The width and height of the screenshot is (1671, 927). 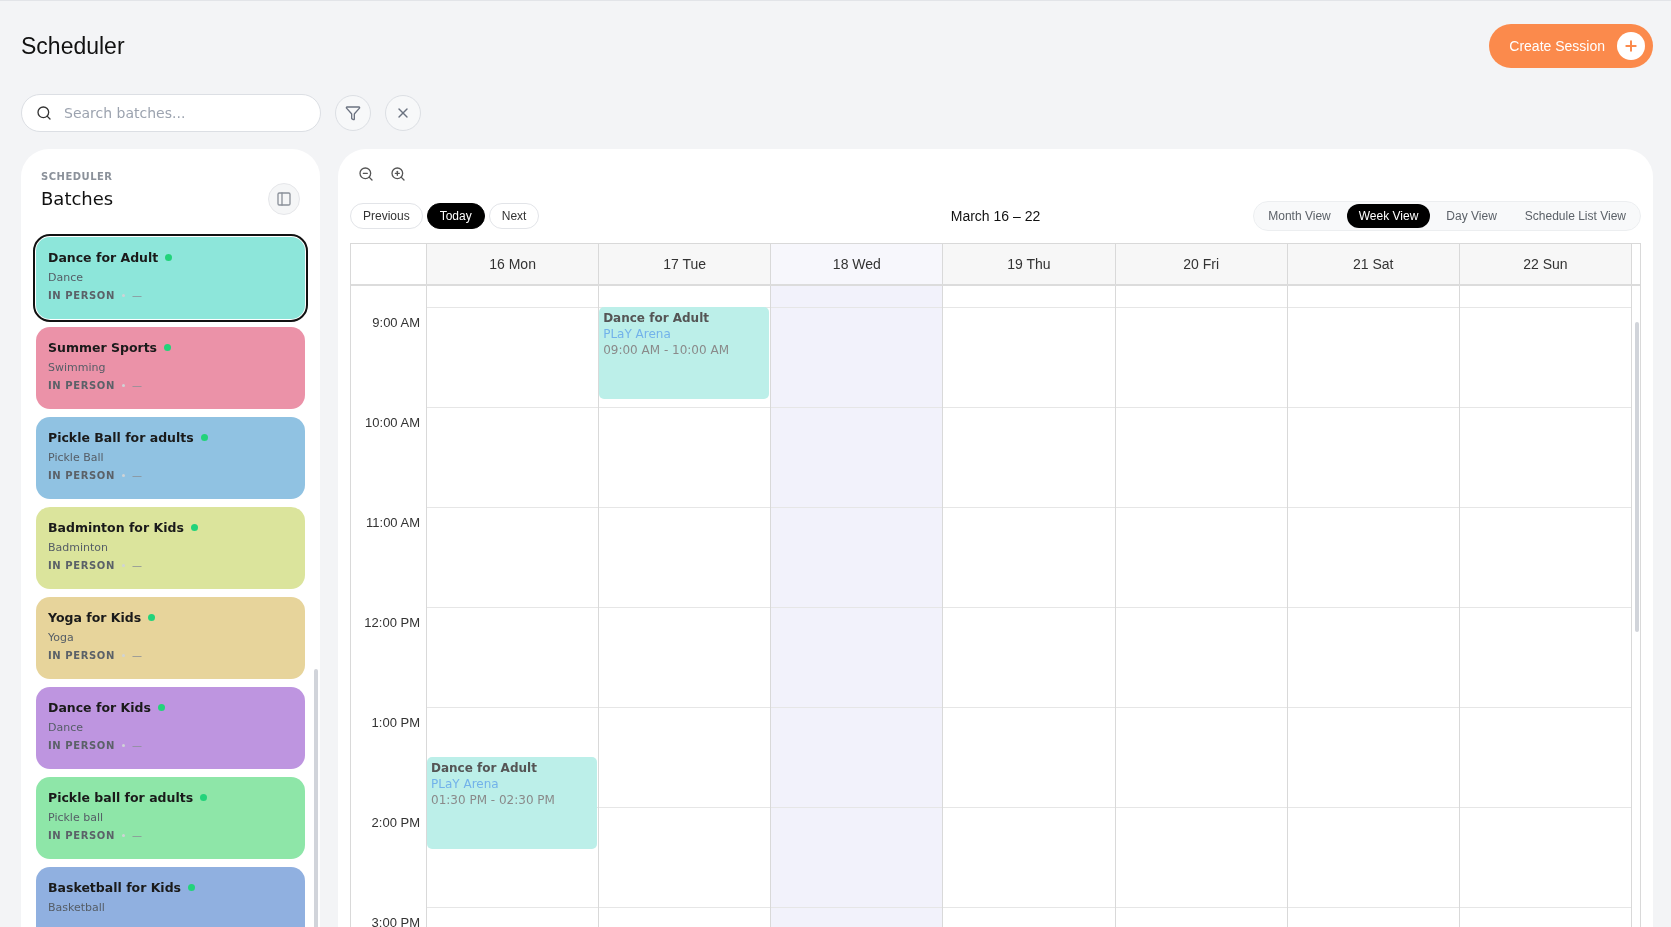 What do you see at coordinates (103, 257) in the screenshot?
I see `batch-name: Dance for Adult` at bounding box center [103, 257].